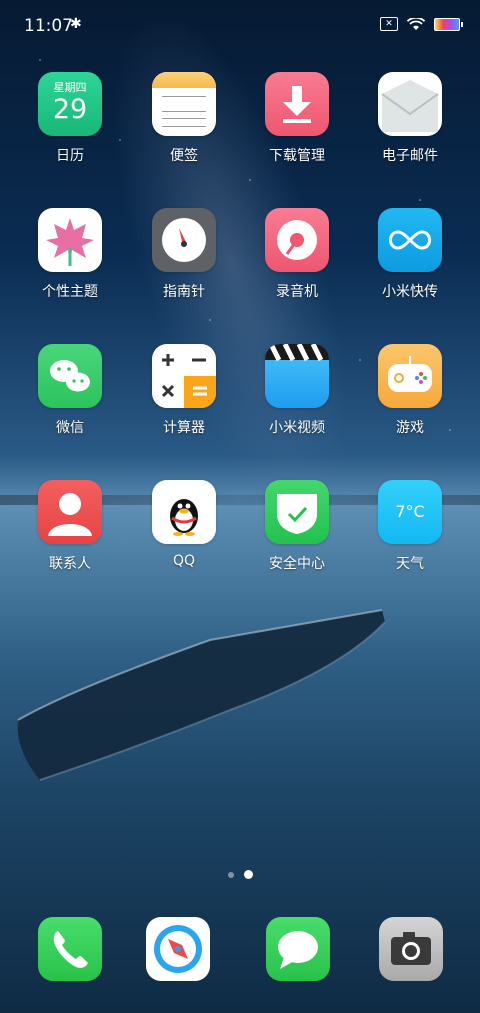 Image resolution: width=480 pixels, height=1013 pixels. Describe the element at coordinates (70, 376) in the screenshot. I see `wechat-icon` at that location.